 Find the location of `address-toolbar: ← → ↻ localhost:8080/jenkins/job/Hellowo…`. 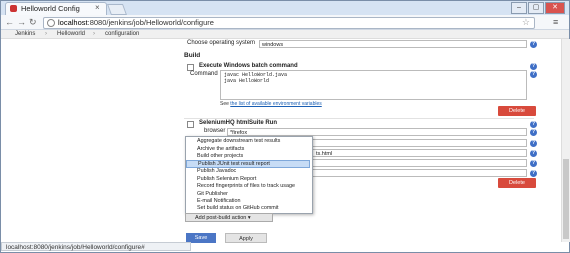

address-toolbar: ← → ↻ localhost:8080/jenkins/job/Hellowo… is located at coordinates (285, 22).